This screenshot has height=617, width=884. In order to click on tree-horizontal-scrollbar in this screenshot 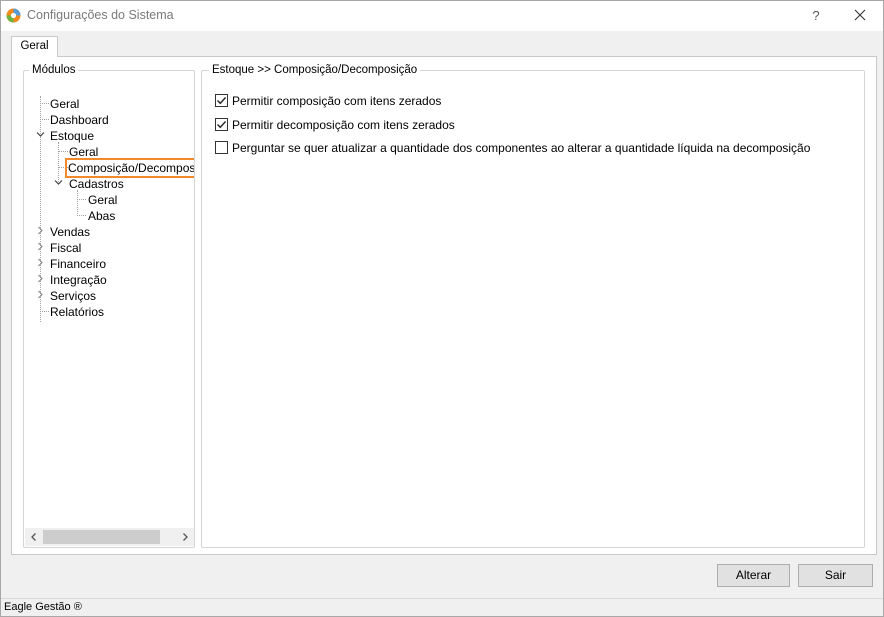, I will do `click(109, 537)`.